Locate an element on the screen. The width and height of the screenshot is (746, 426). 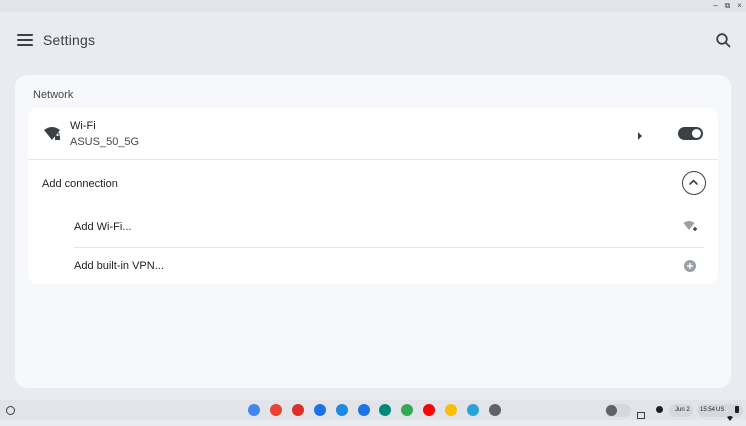
launcher-icon is located at coordinates (10, 410).